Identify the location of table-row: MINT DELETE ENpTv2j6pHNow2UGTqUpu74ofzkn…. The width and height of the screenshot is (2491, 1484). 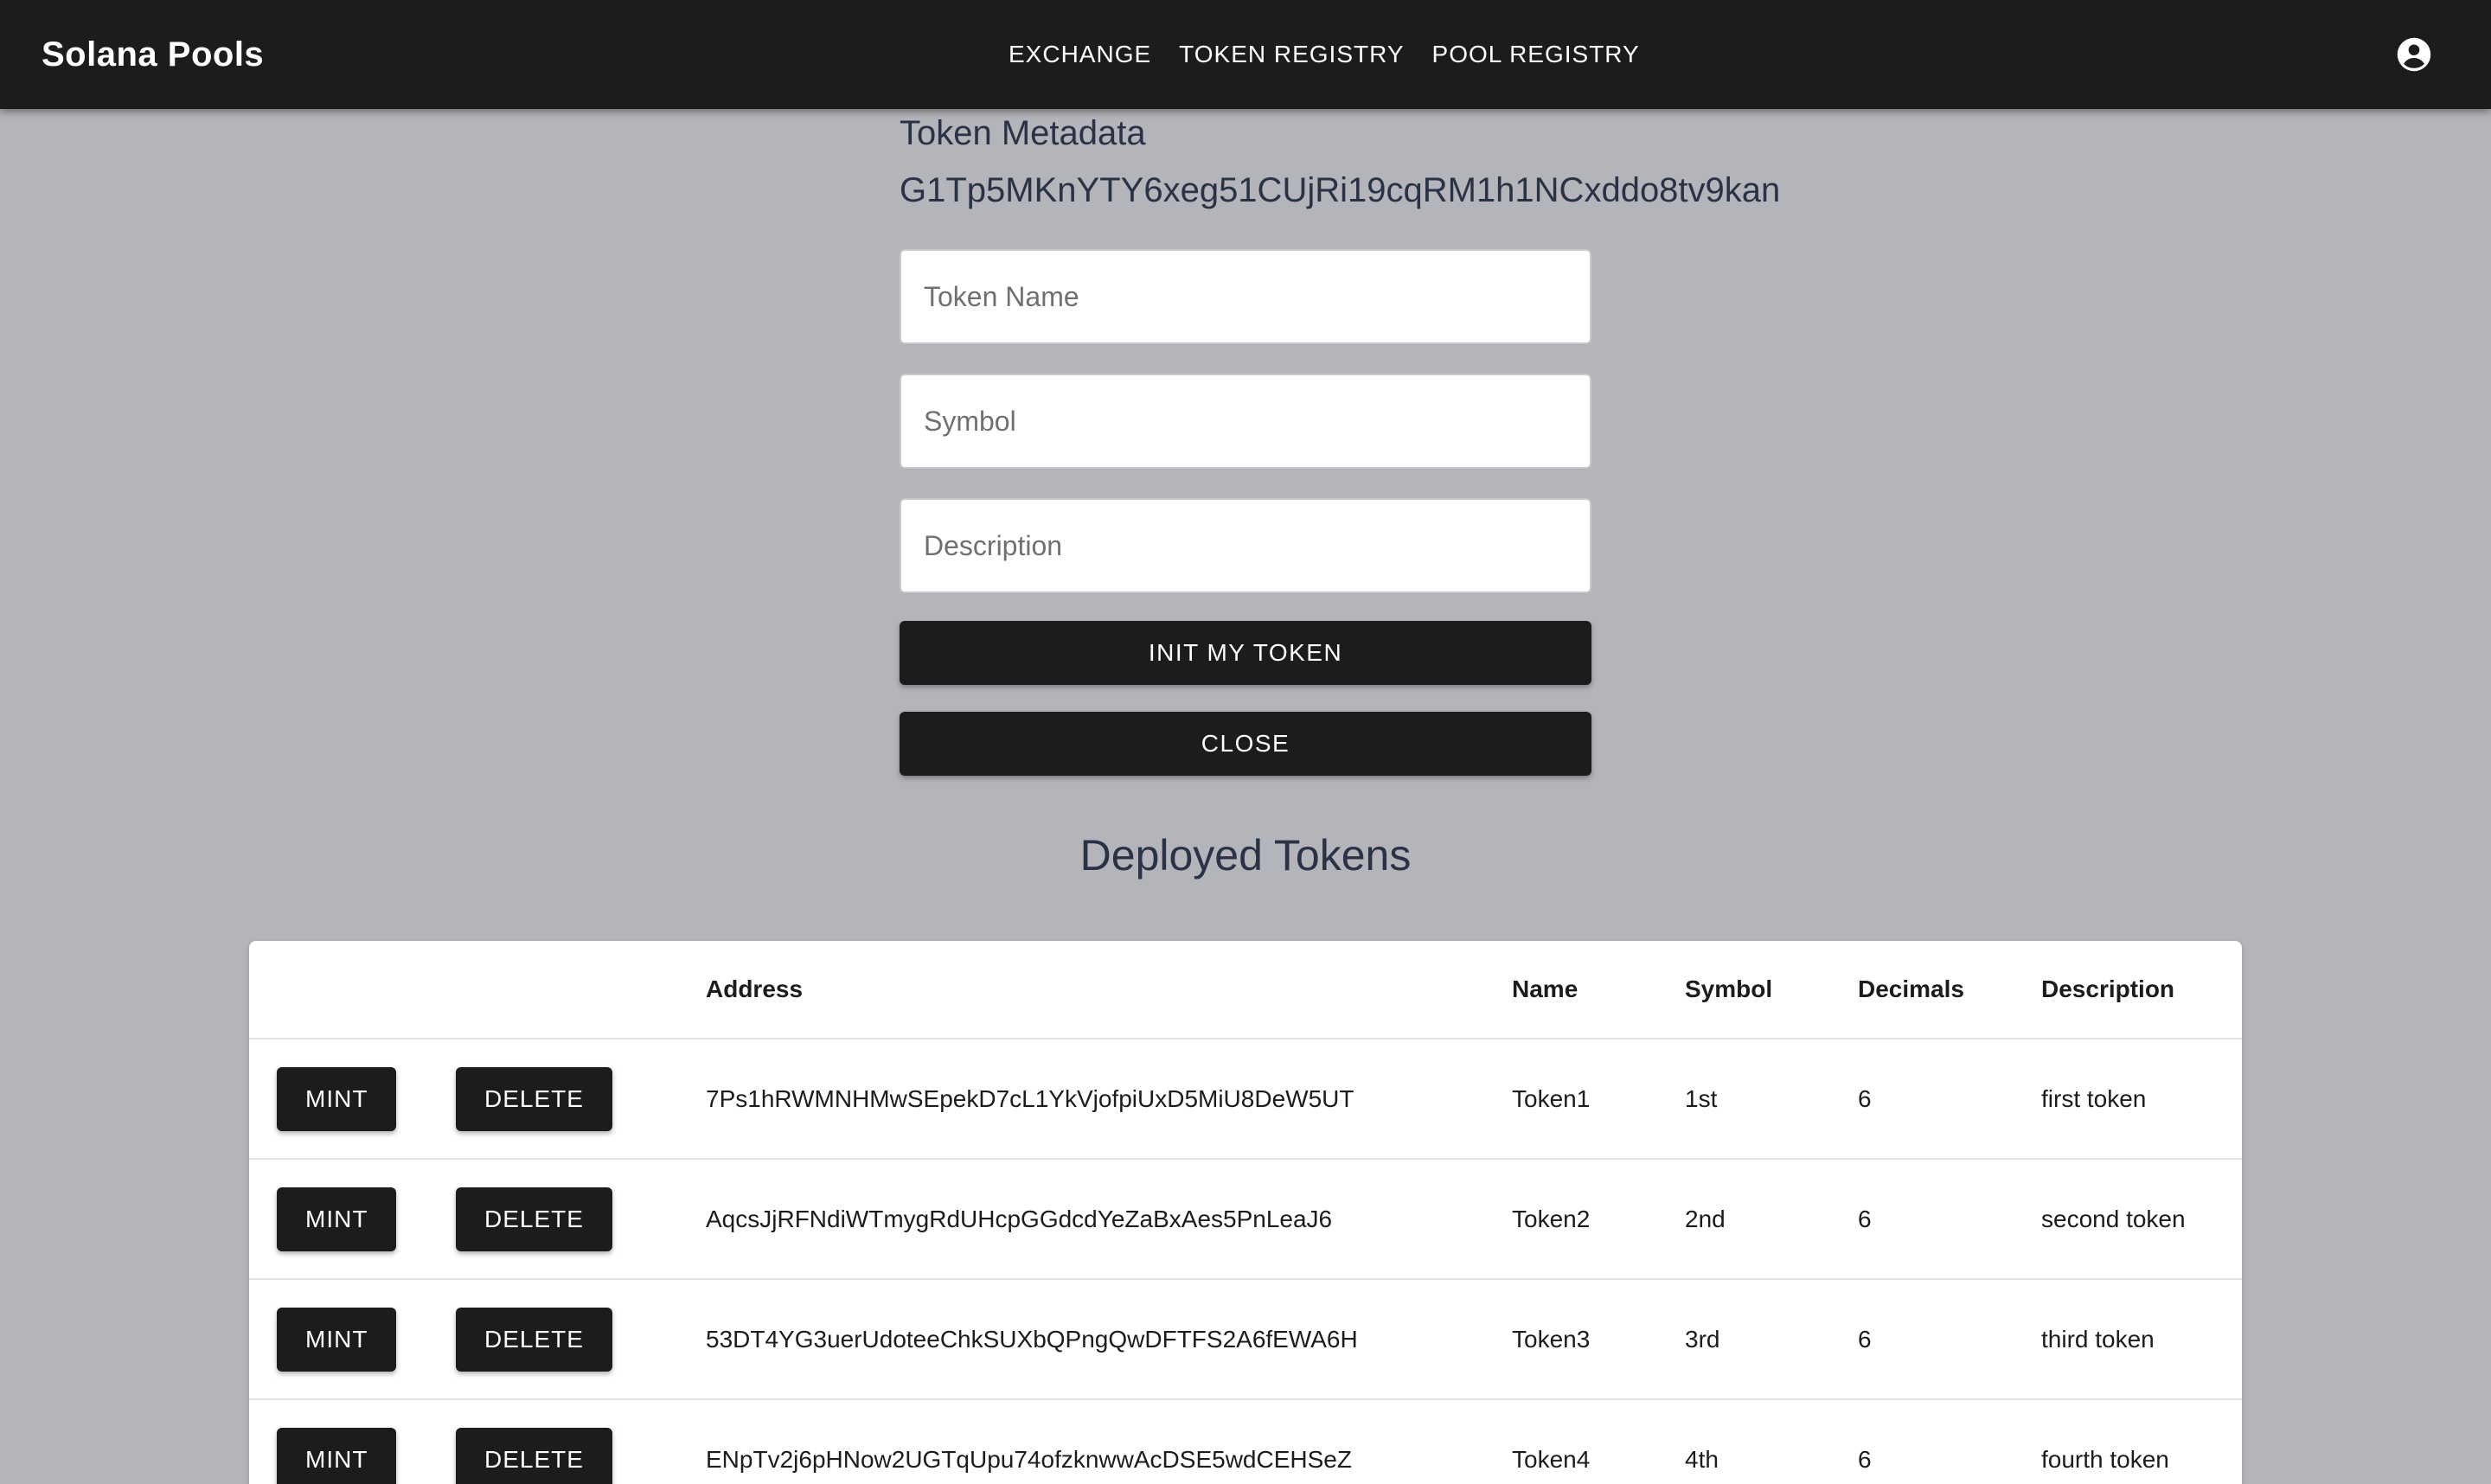
(1246, 1441).